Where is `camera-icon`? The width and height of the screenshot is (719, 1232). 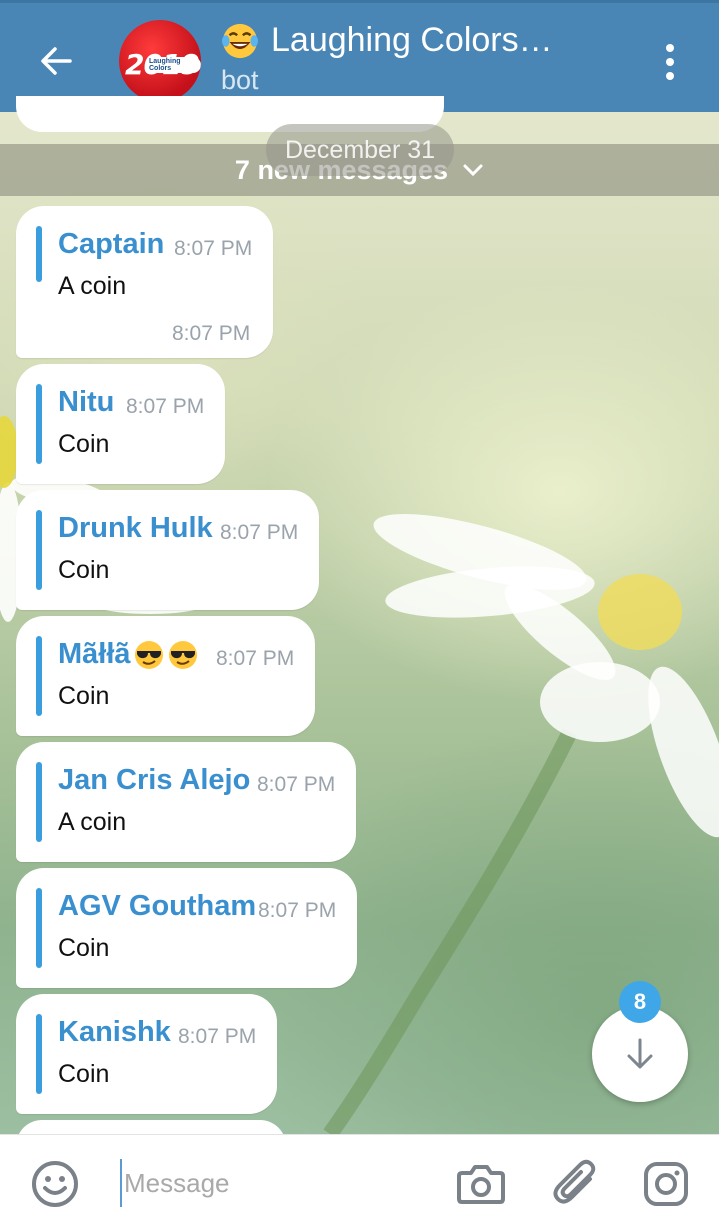
camera-icon is located at coordinates (481, 1184).